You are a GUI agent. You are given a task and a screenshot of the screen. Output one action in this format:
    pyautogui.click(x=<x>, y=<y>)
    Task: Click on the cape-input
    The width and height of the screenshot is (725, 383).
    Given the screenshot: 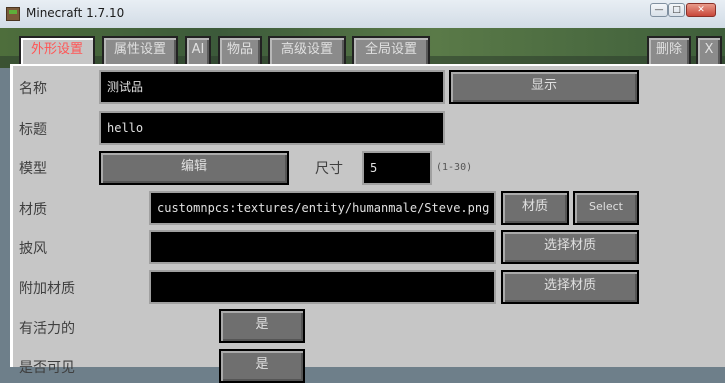 What is the action you would take?
    pyautogui.click(x=322, y=247)
    